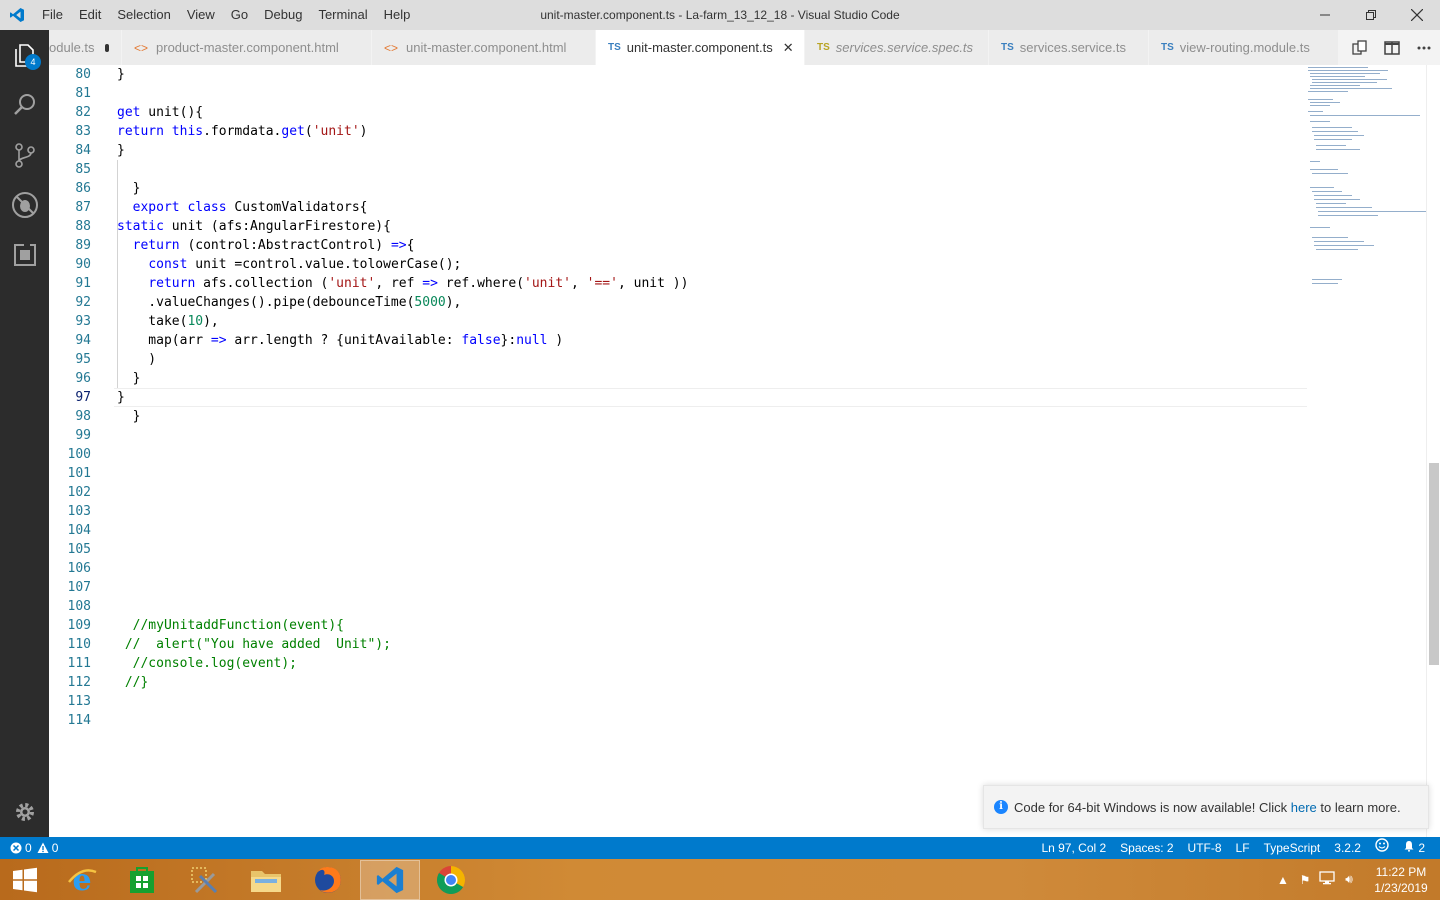  I want to click on tab-view-routing-ts: TS view-routing.module.ts, so click(1244, 47).